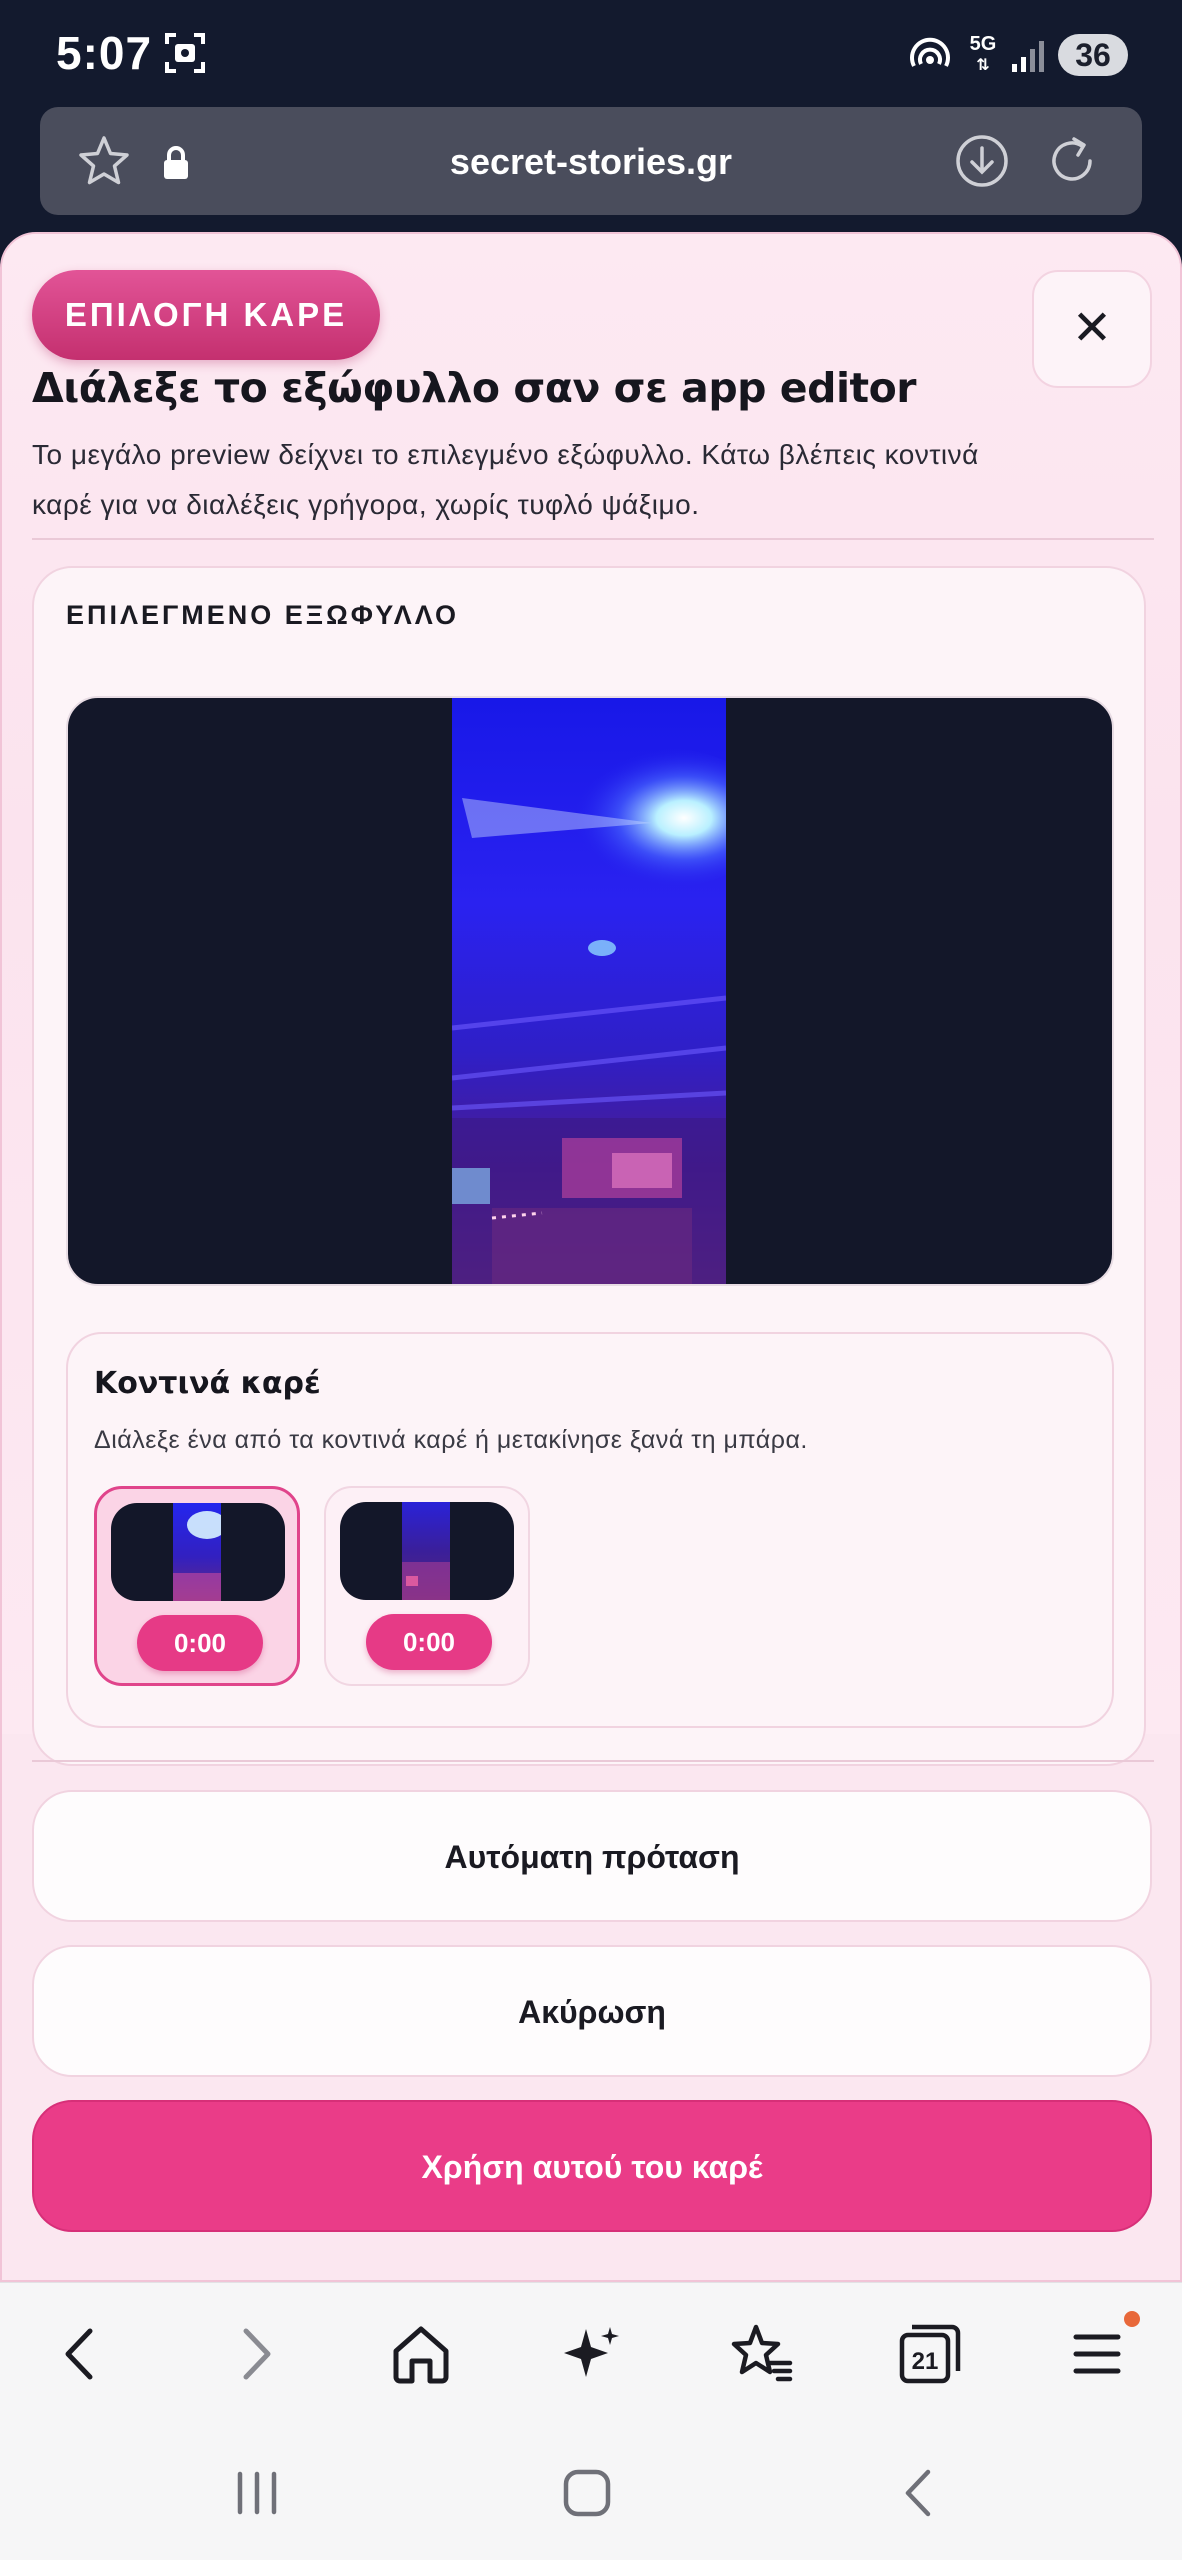 The height and width of the screenshot is (2560, 1182). I want to click on cover-preview-image, so click(589, 991).